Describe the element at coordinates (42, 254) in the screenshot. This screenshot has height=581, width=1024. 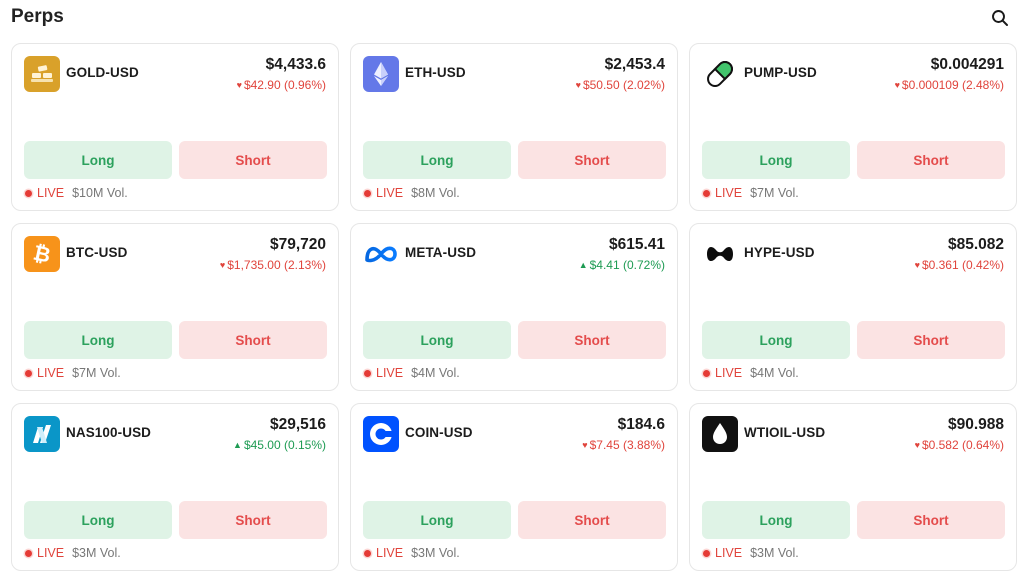
I see `bitcoin-icon: ₿` at that location.